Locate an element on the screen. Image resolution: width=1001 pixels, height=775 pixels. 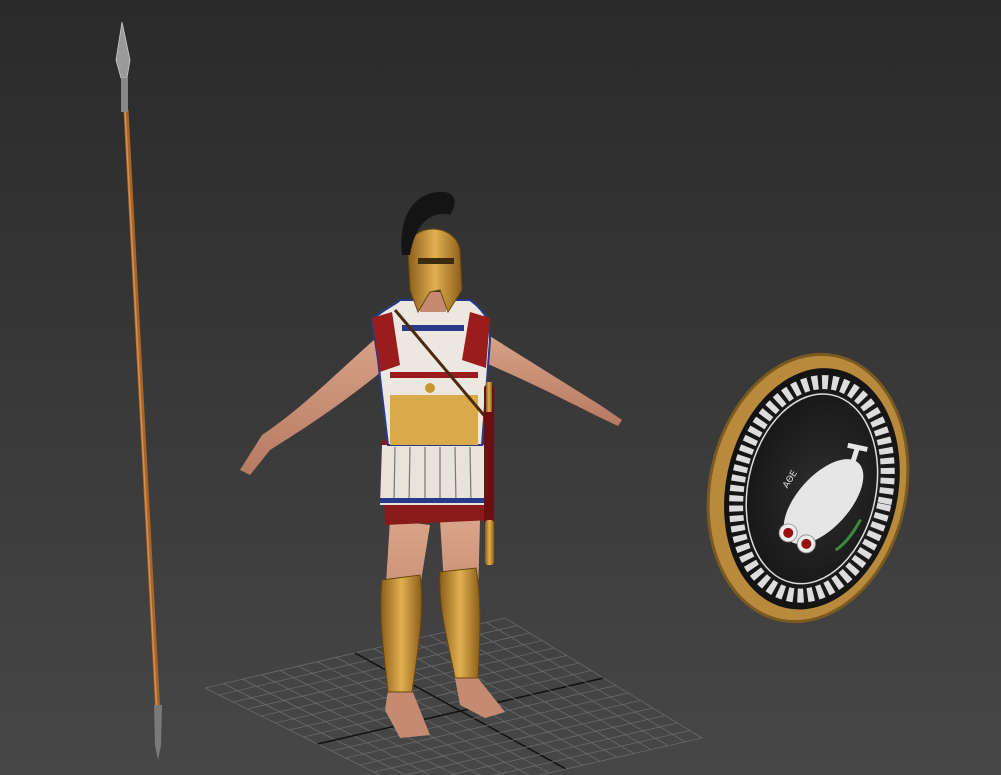
spear is located at coordinates (138, 390).